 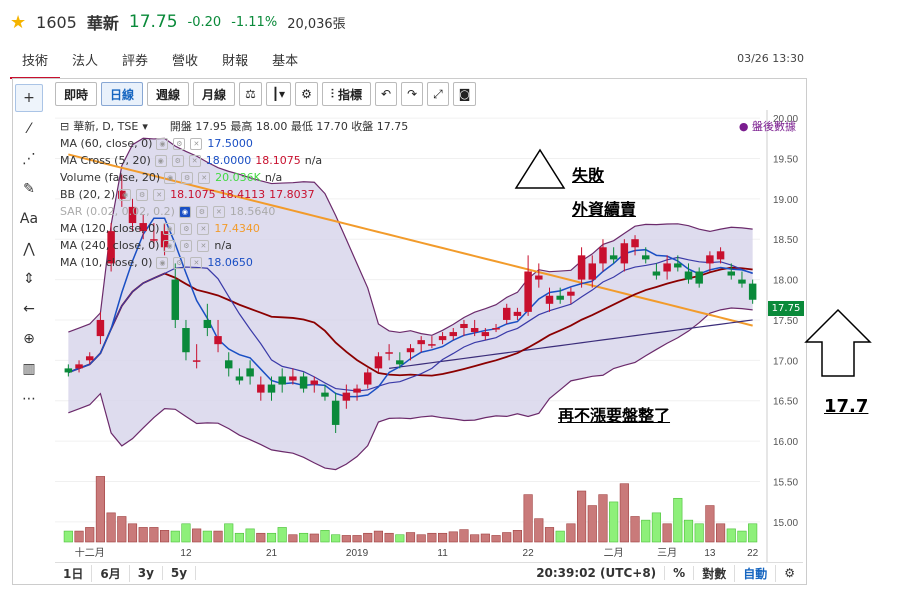 I want to click on y-tick-label: 18.50, so click(x=785, y=240).